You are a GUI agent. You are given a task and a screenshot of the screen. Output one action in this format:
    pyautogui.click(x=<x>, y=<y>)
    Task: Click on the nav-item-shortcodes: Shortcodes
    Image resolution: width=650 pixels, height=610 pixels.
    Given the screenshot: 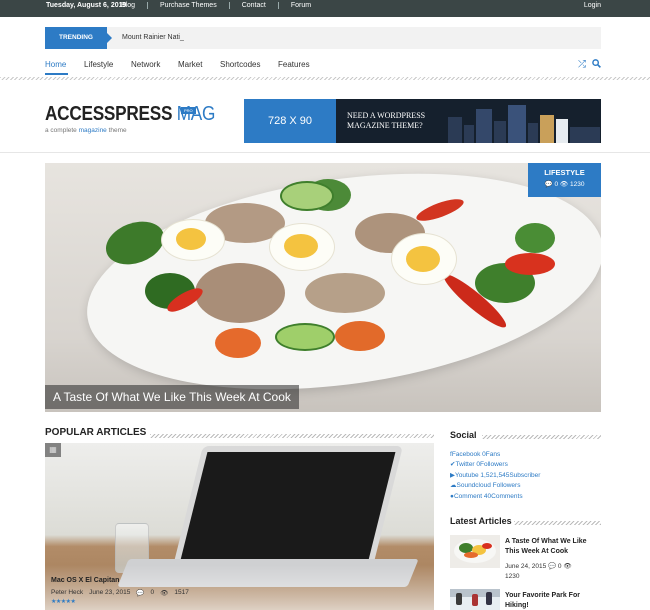 What is the action you would take?
    pyautogui.click(x=240, y=64)
    